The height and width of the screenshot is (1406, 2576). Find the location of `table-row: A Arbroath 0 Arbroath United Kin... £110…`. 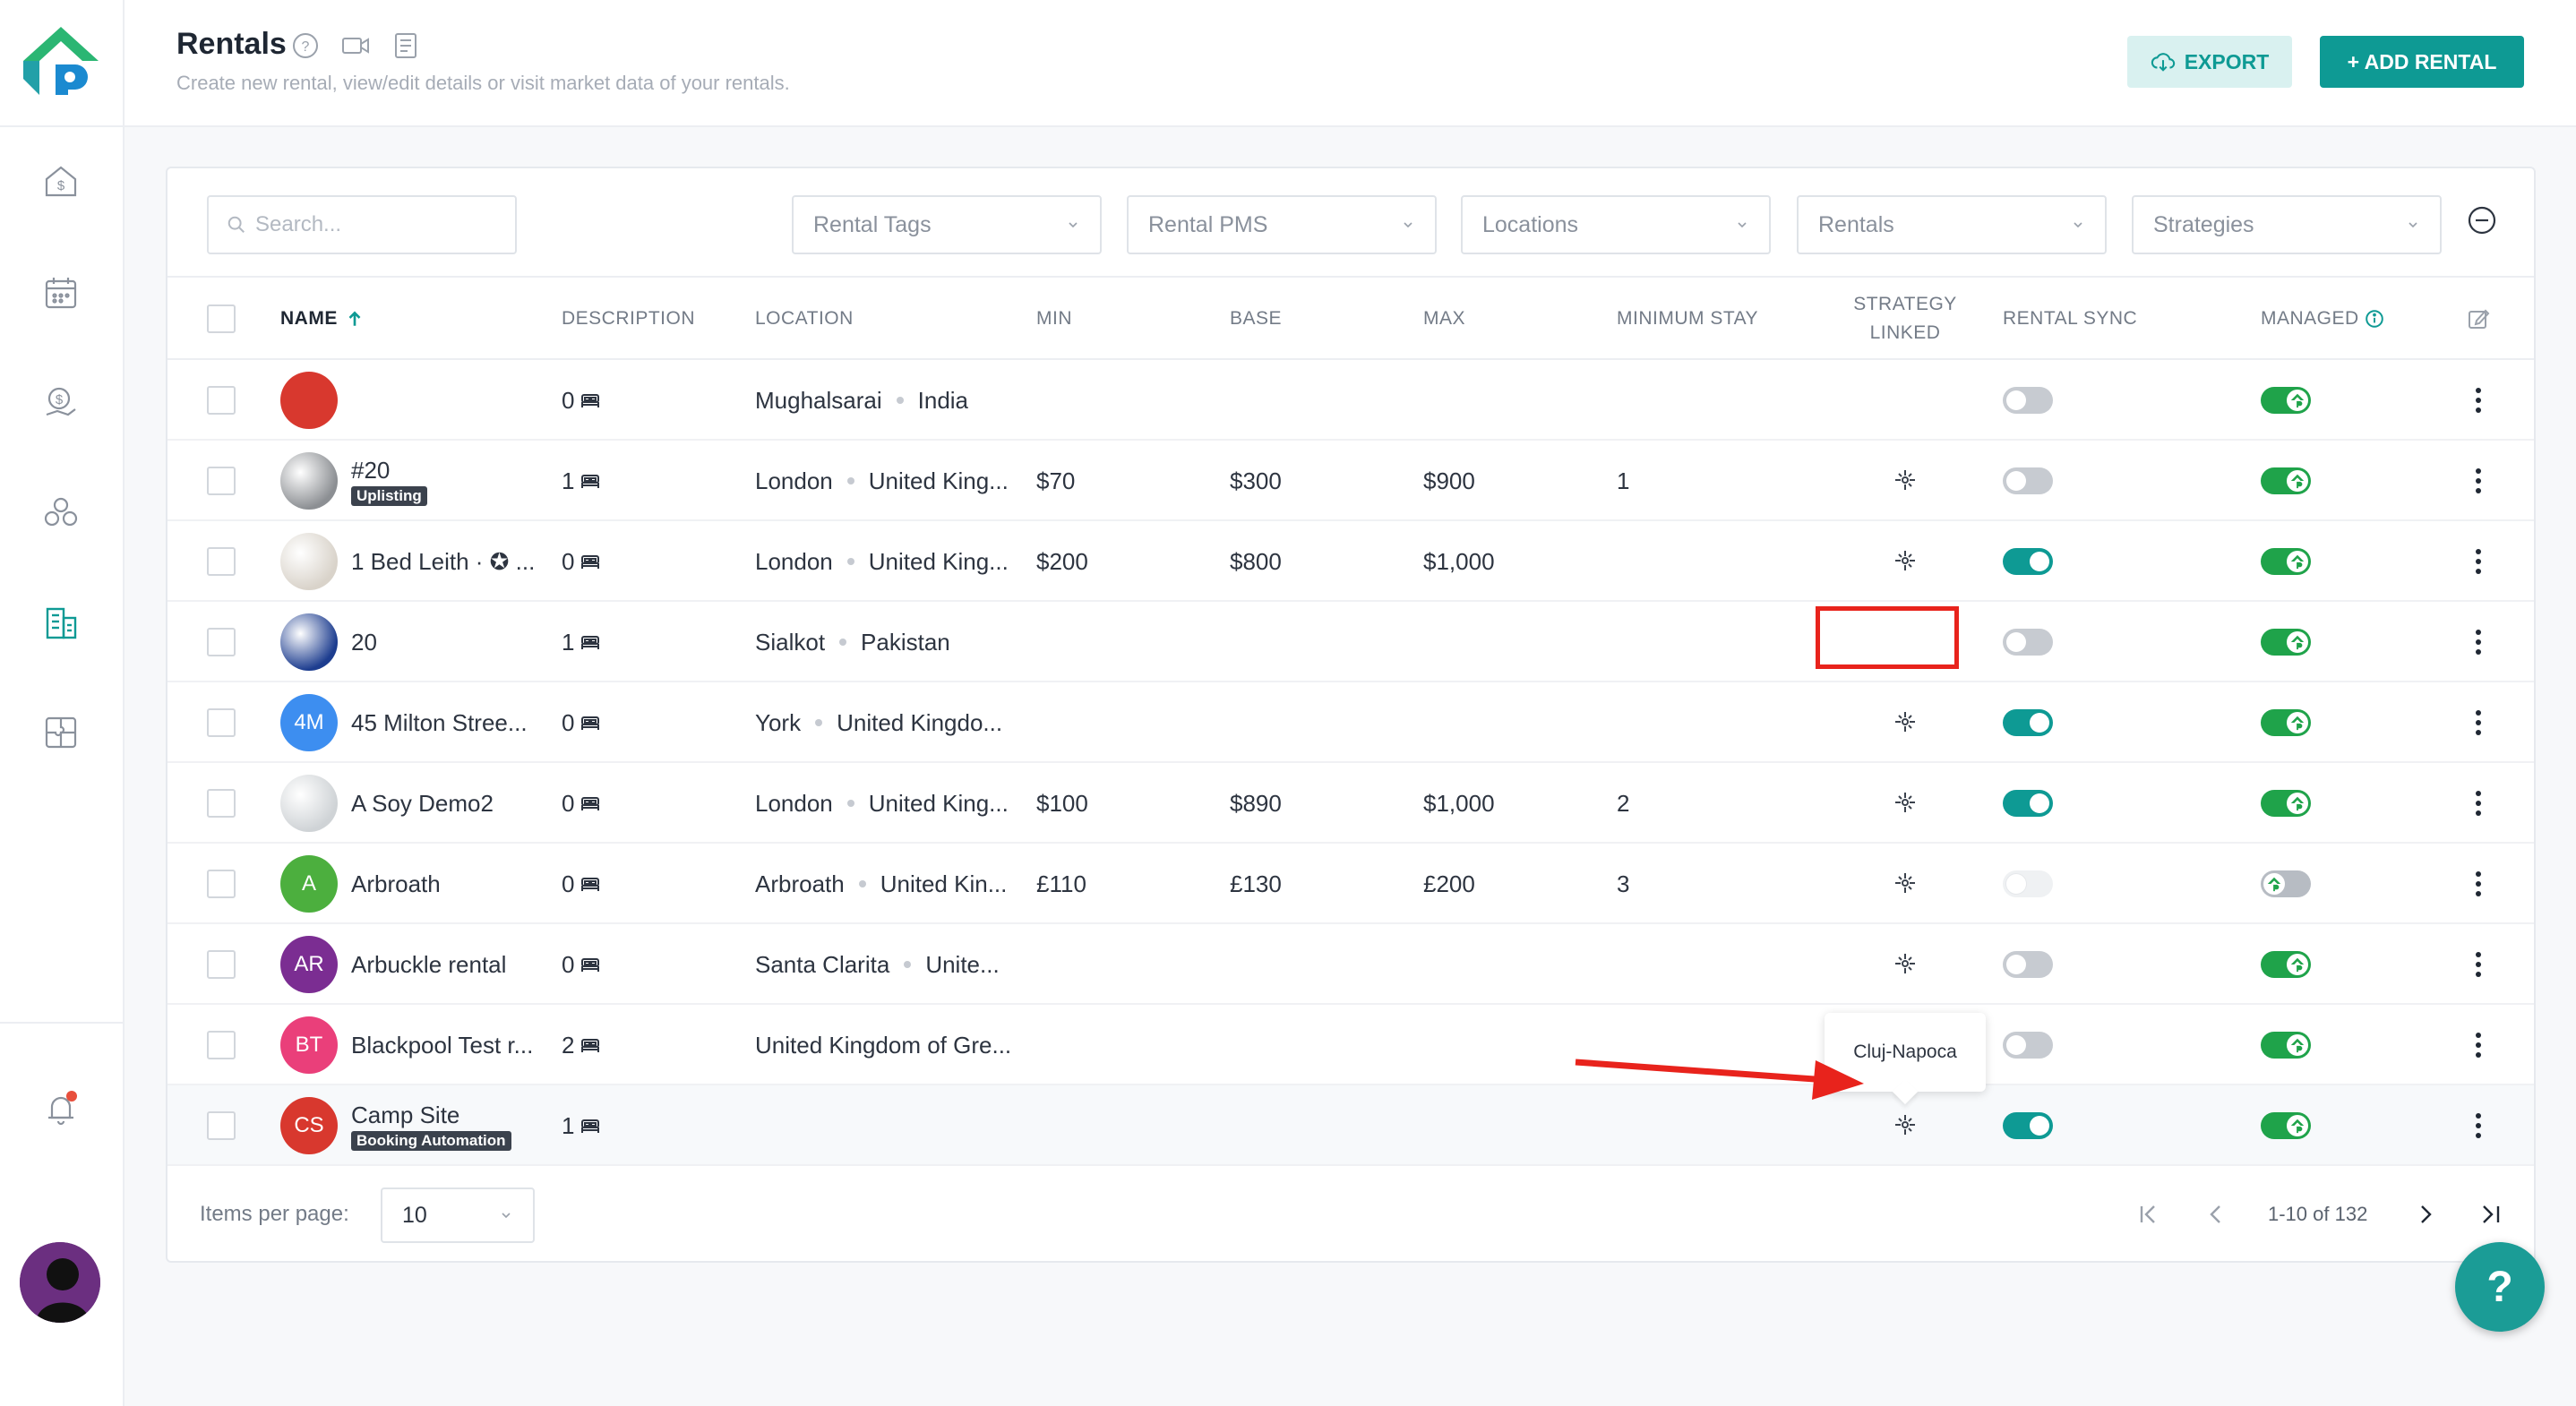

table-row: A Arbroath 0 Arbroath United Kin... £110… is located at coordinates (1350, 884).